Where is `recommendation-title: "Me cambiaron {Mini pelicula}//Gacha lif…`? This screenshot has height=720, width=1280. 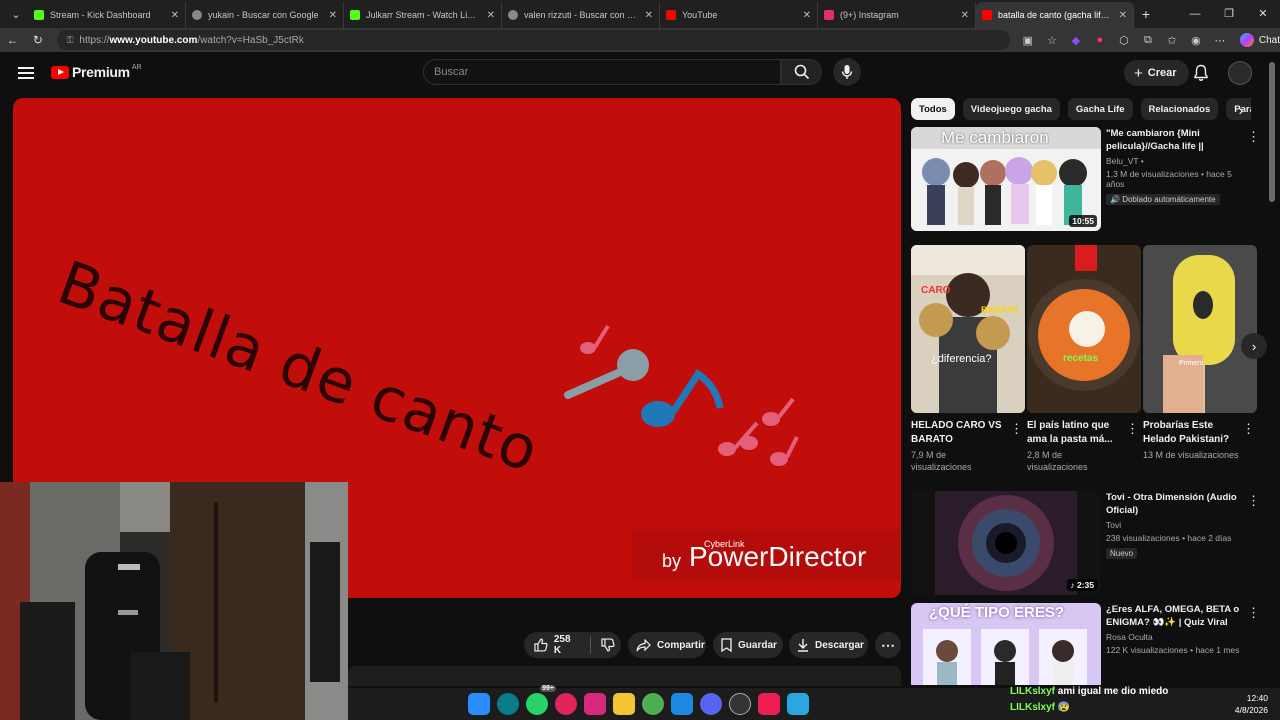 recommendation-title: "Me cambiaron {Mini pelicula}//Gacha lif… is located at coordinates (1175, 140).